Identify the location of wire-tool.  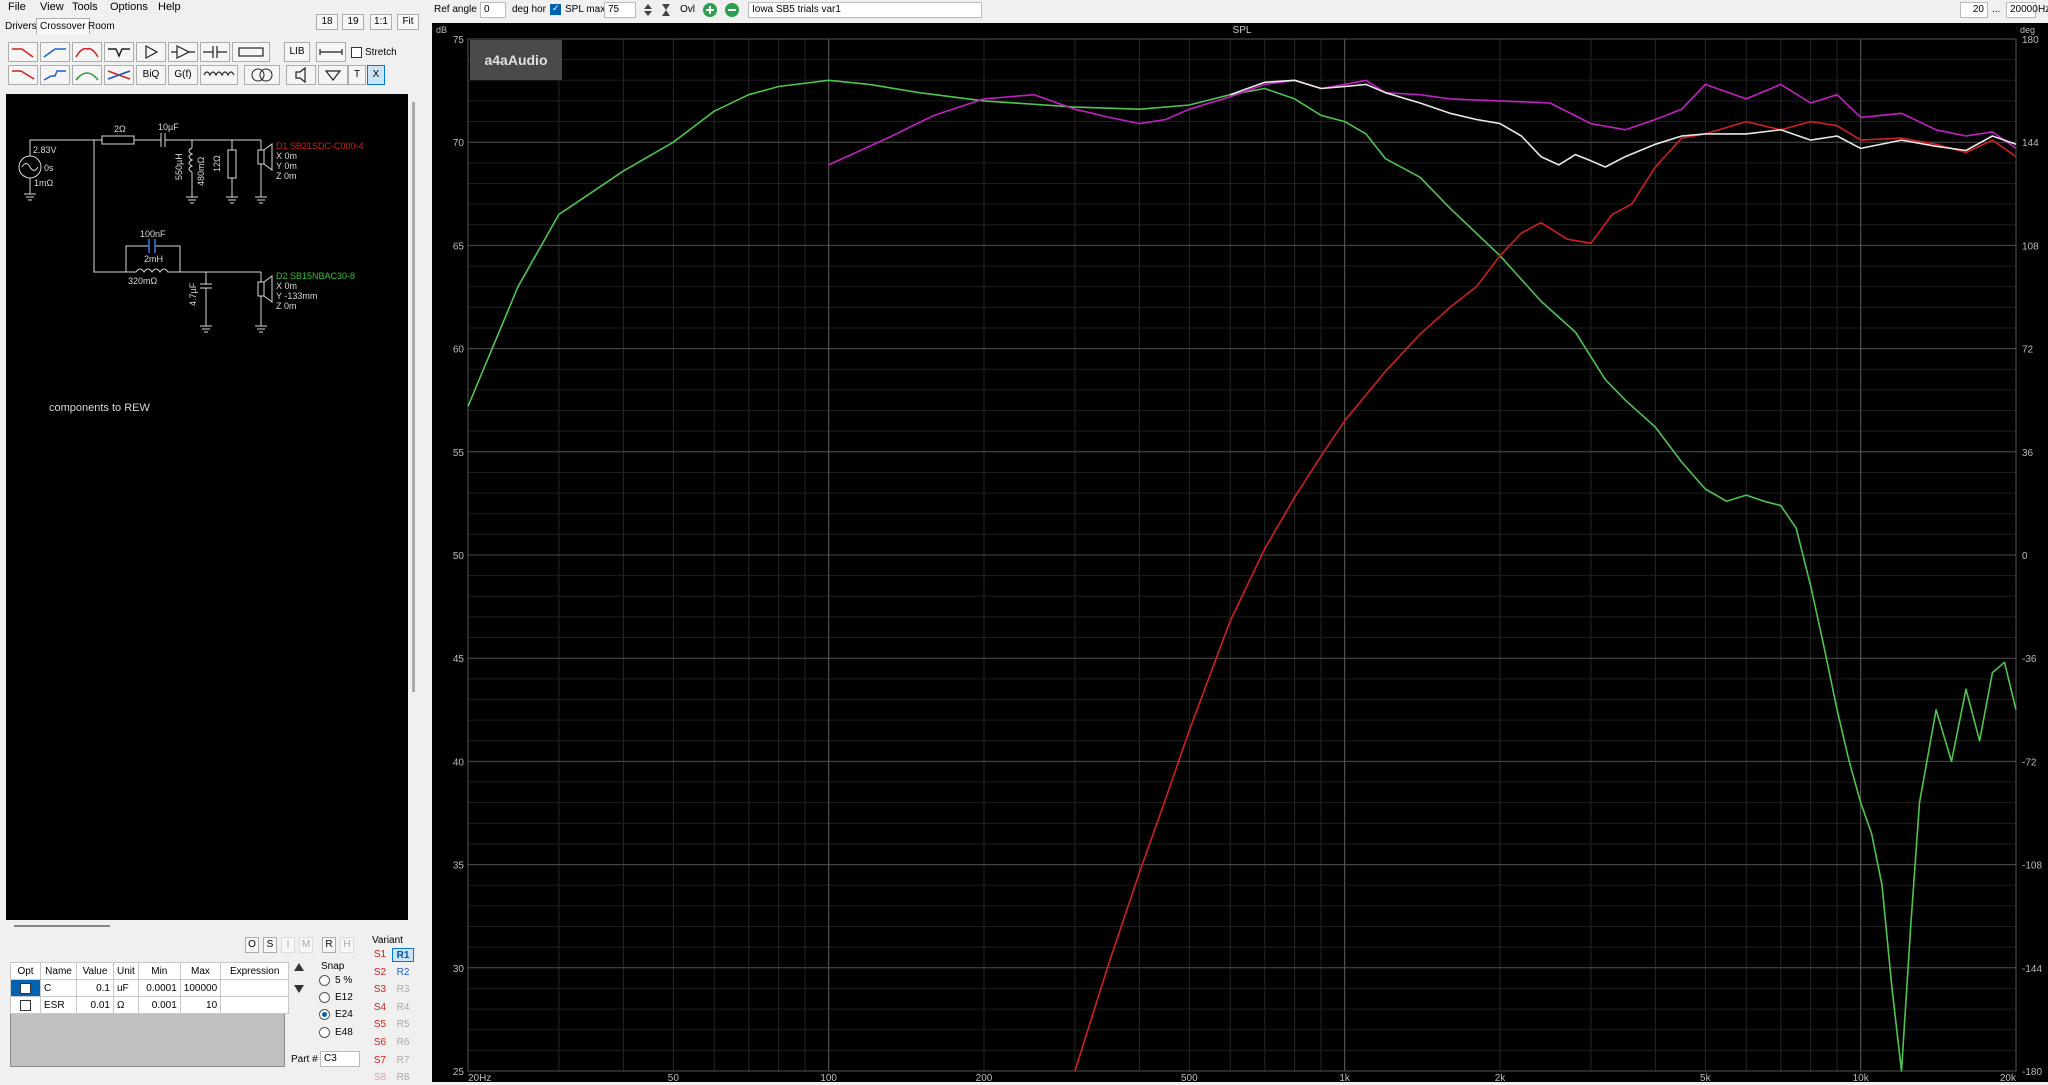
(331, 52).